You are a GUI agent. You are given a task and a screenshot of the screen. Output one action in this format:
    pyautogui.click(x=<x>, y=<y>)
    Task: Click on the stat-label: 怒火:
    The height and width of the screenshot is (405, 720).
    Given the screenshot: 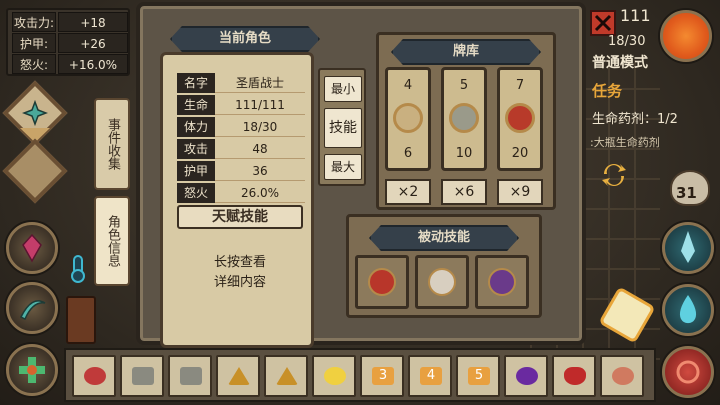 What is the action you would take?
    pyautogui.click(x=34, y=64)
    